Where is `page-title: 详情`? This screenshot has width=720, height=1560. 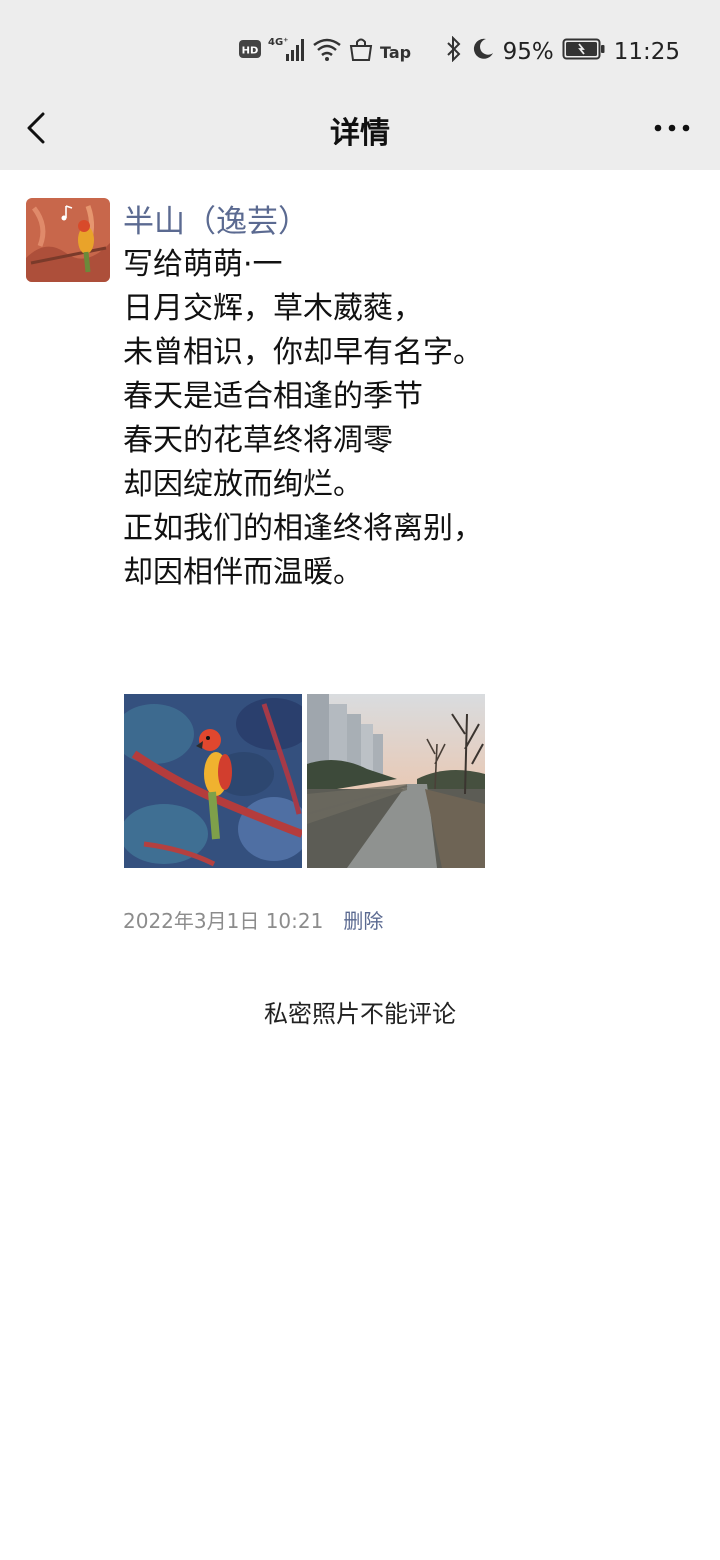
page-title: 详情 is located at coordinates (360, 133).